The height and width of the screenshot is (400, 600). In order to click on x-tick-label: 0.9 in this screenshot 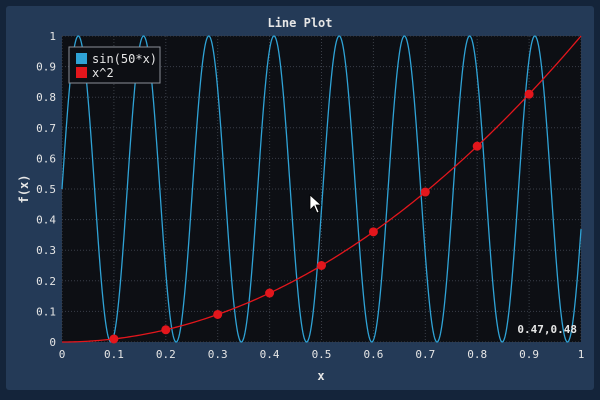, I will do `click(529, 354)`.